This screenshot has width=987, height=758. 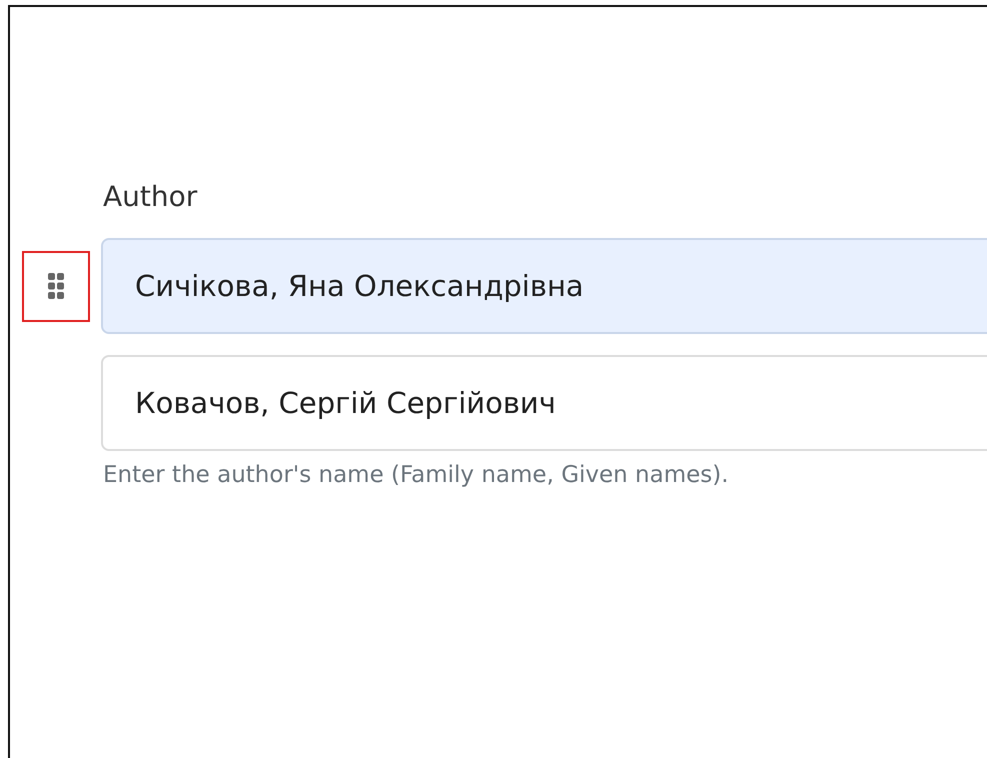 What do you see at coordinates (150, 197) in the screenshot?
I see `field-label: Author` at bounding box center [150, 197].